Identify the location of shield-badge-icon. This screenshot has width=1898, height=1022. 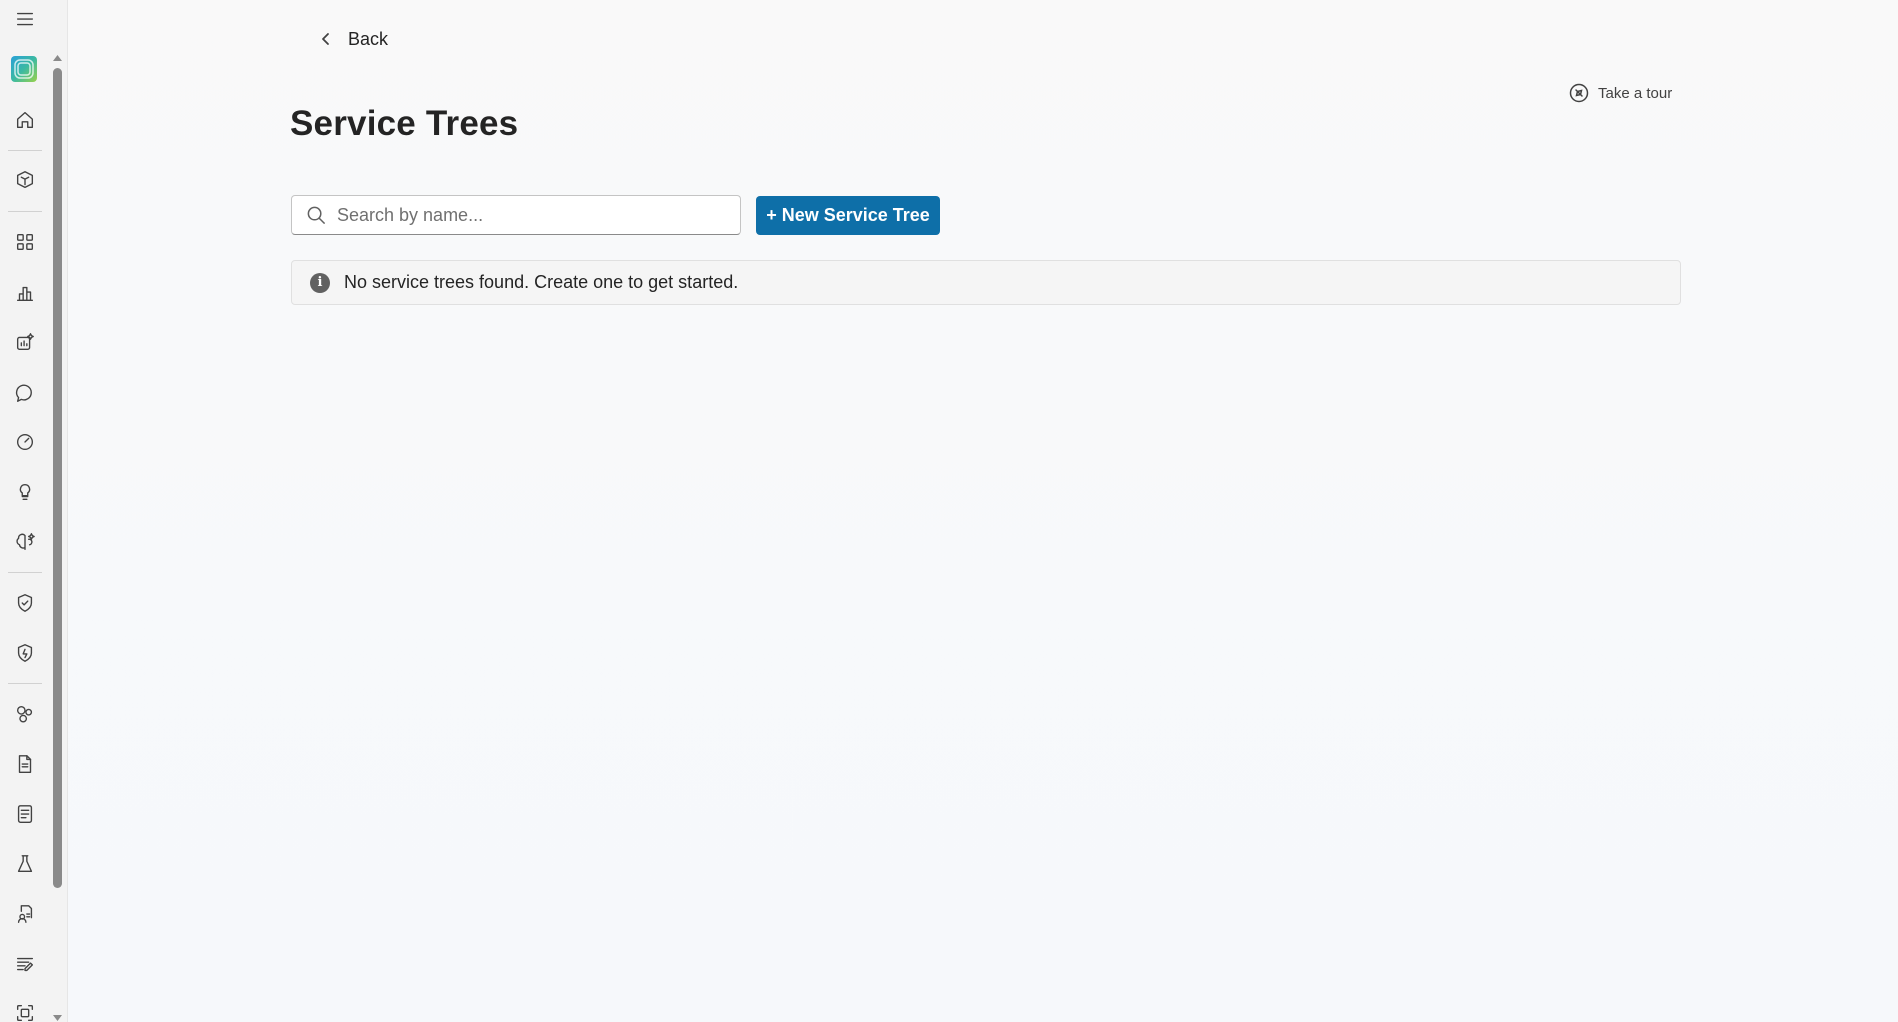
(25, 653).